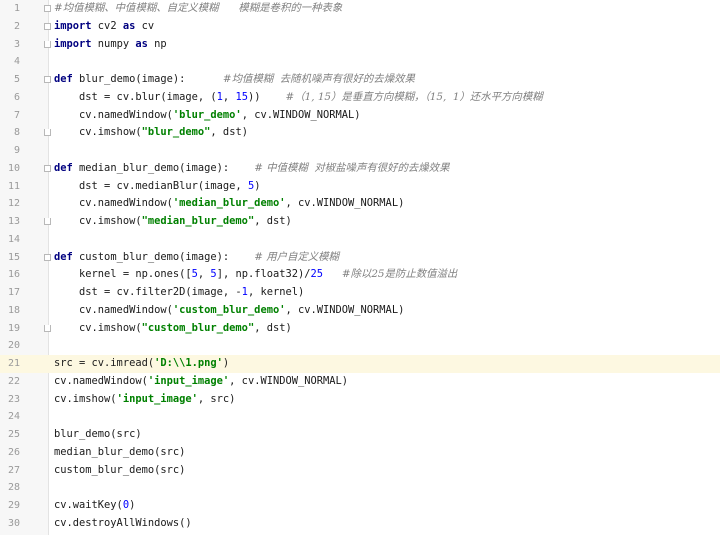  I want to click on line-number: 15, so click(13, 257).